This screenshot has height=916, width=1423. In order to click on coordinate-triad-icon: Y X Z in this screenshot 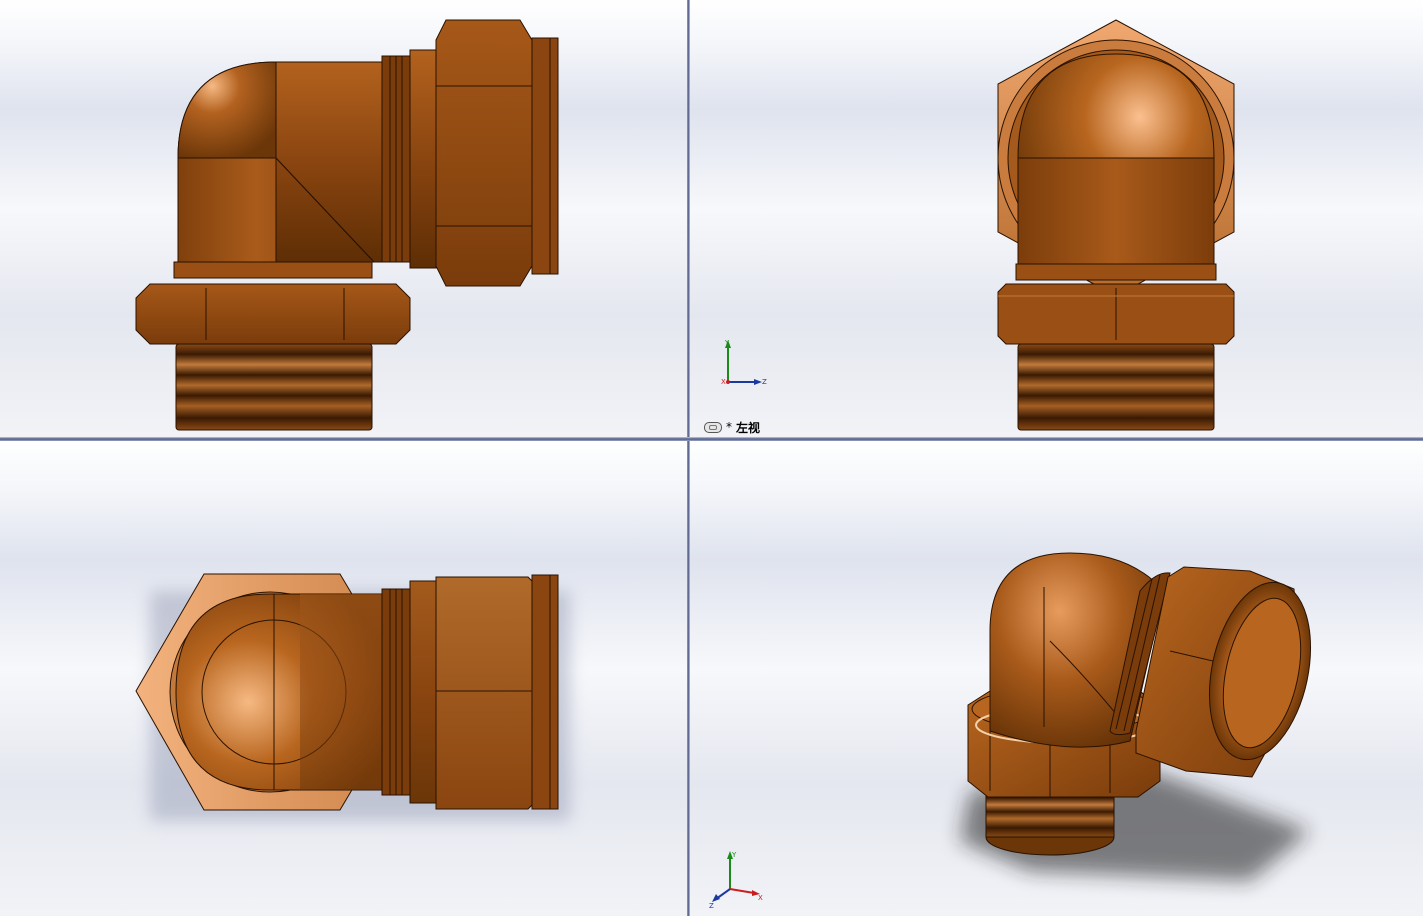, I will do `click(736, 880)`.